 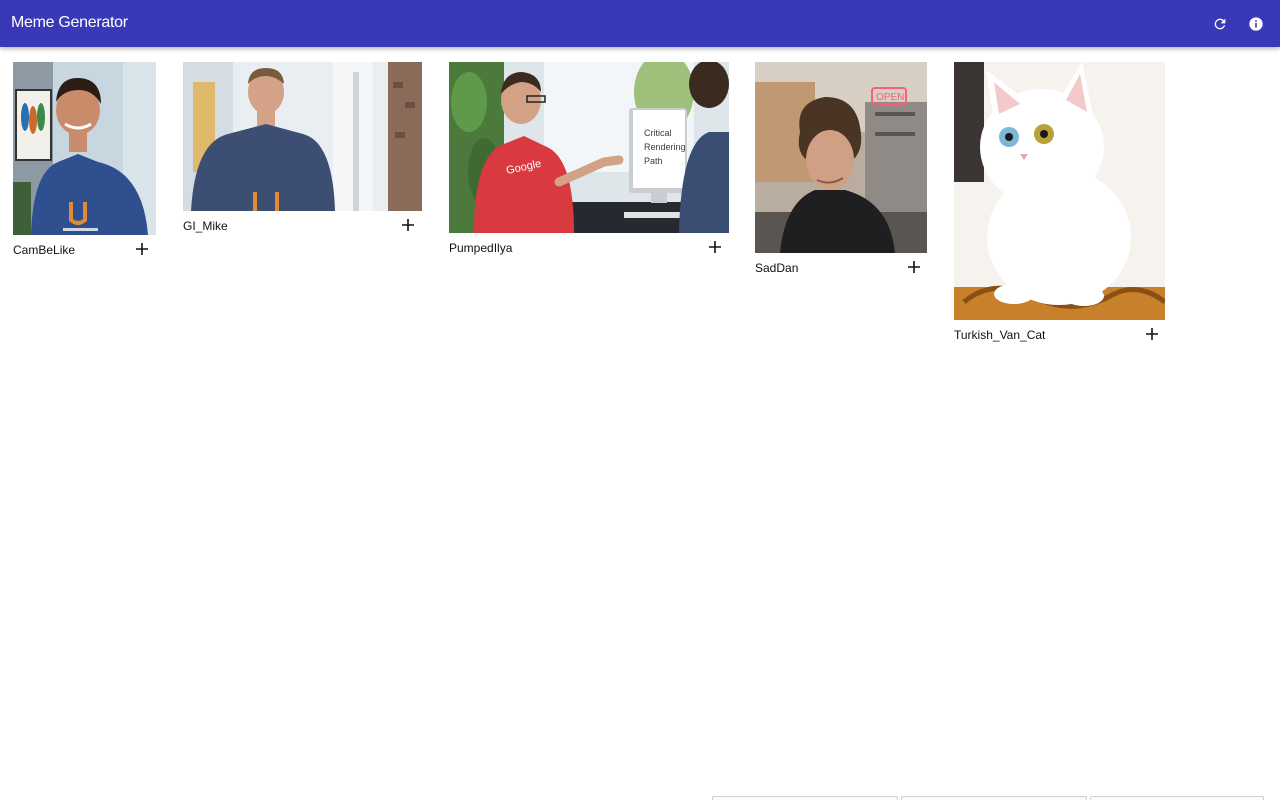 What do you see at coordinates (1059, 335) in the screenshot?
I see `meme-caption: Turkish_Van_Cat` at bounding box center [1059, 335].